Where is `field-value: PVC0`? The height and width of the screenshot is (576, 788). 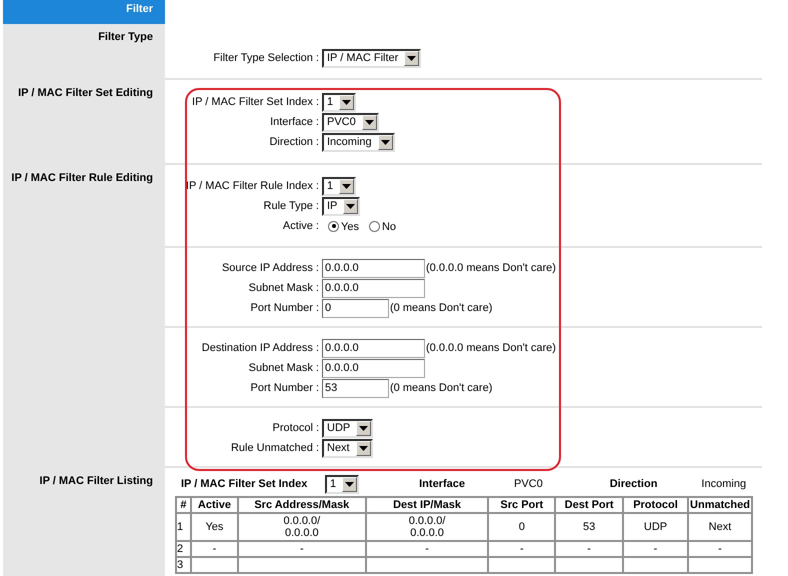
field-value: PVC0 is located at coordinates (528, 484).